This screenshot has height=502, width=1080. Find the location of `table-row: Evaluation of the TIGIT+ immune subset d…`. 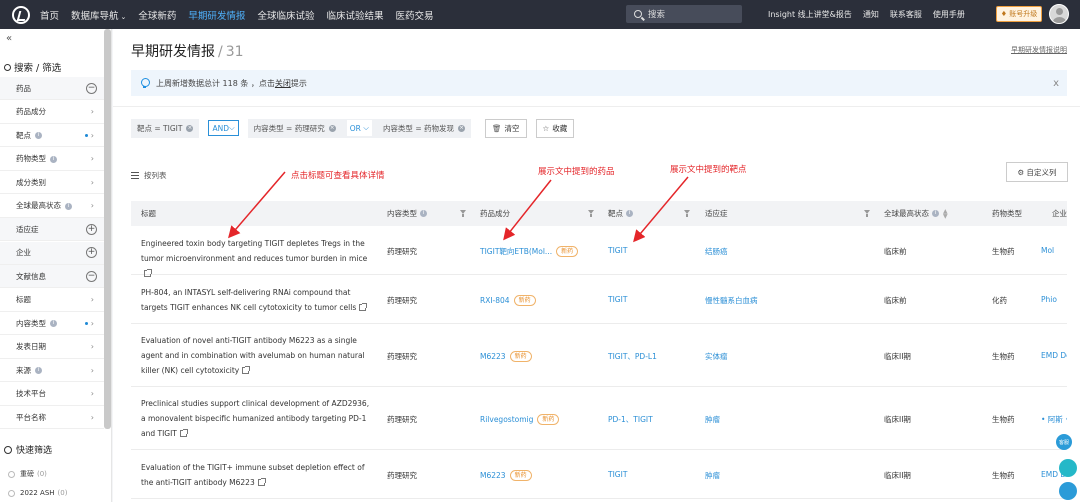

table-row: Evaluation of the TIGIT+ immune subset d… is located at coordinates (599, 474).